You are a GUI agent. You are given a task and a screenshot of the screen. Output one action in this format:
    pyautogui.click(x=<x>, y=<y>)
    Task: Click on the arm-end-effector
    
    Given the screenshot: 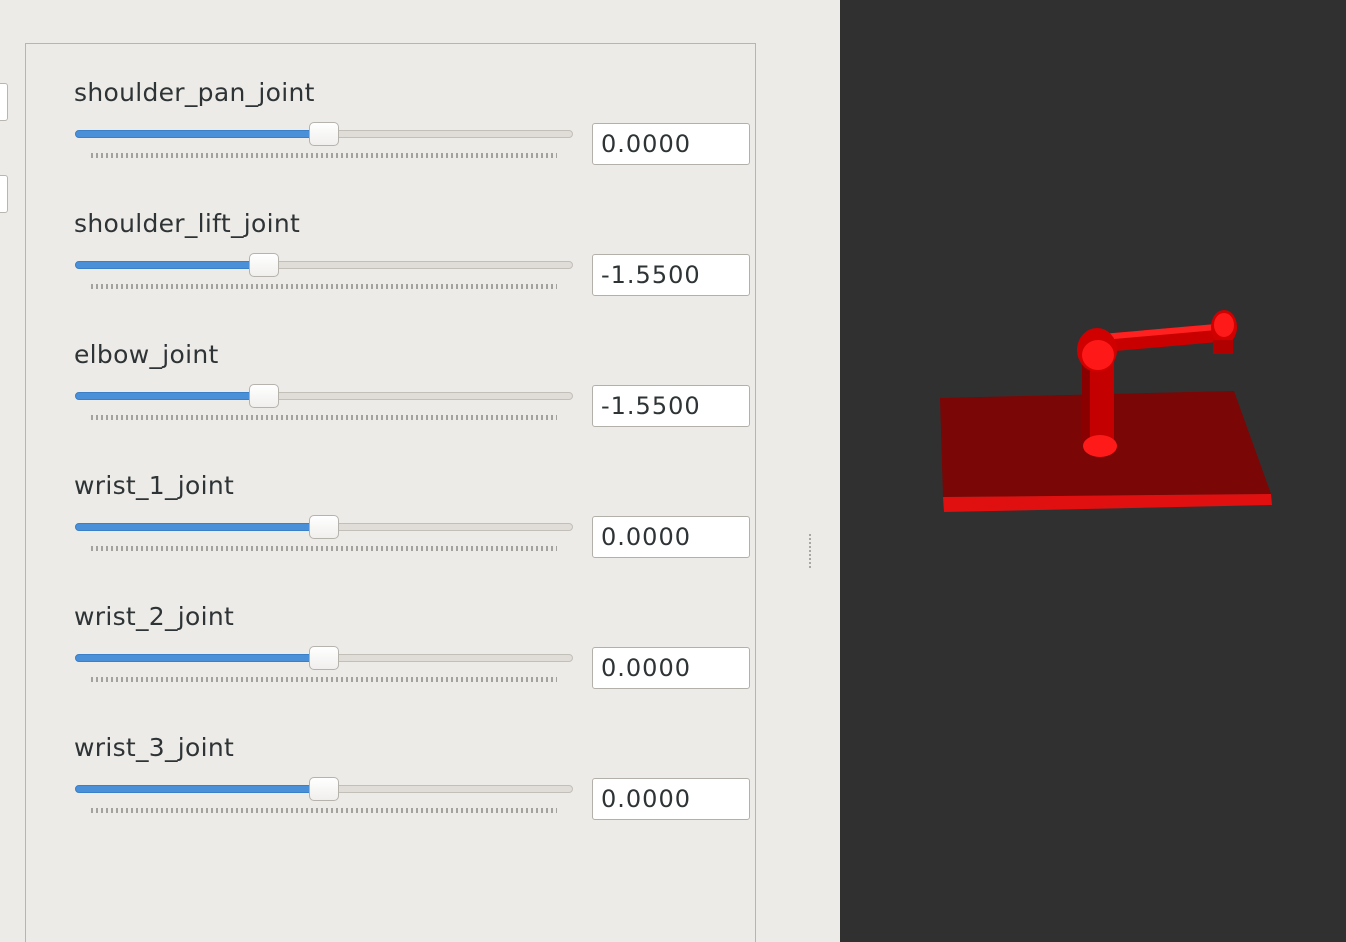 What is the action you would take?
    pyautogui.click(x=1223, y=347)
    